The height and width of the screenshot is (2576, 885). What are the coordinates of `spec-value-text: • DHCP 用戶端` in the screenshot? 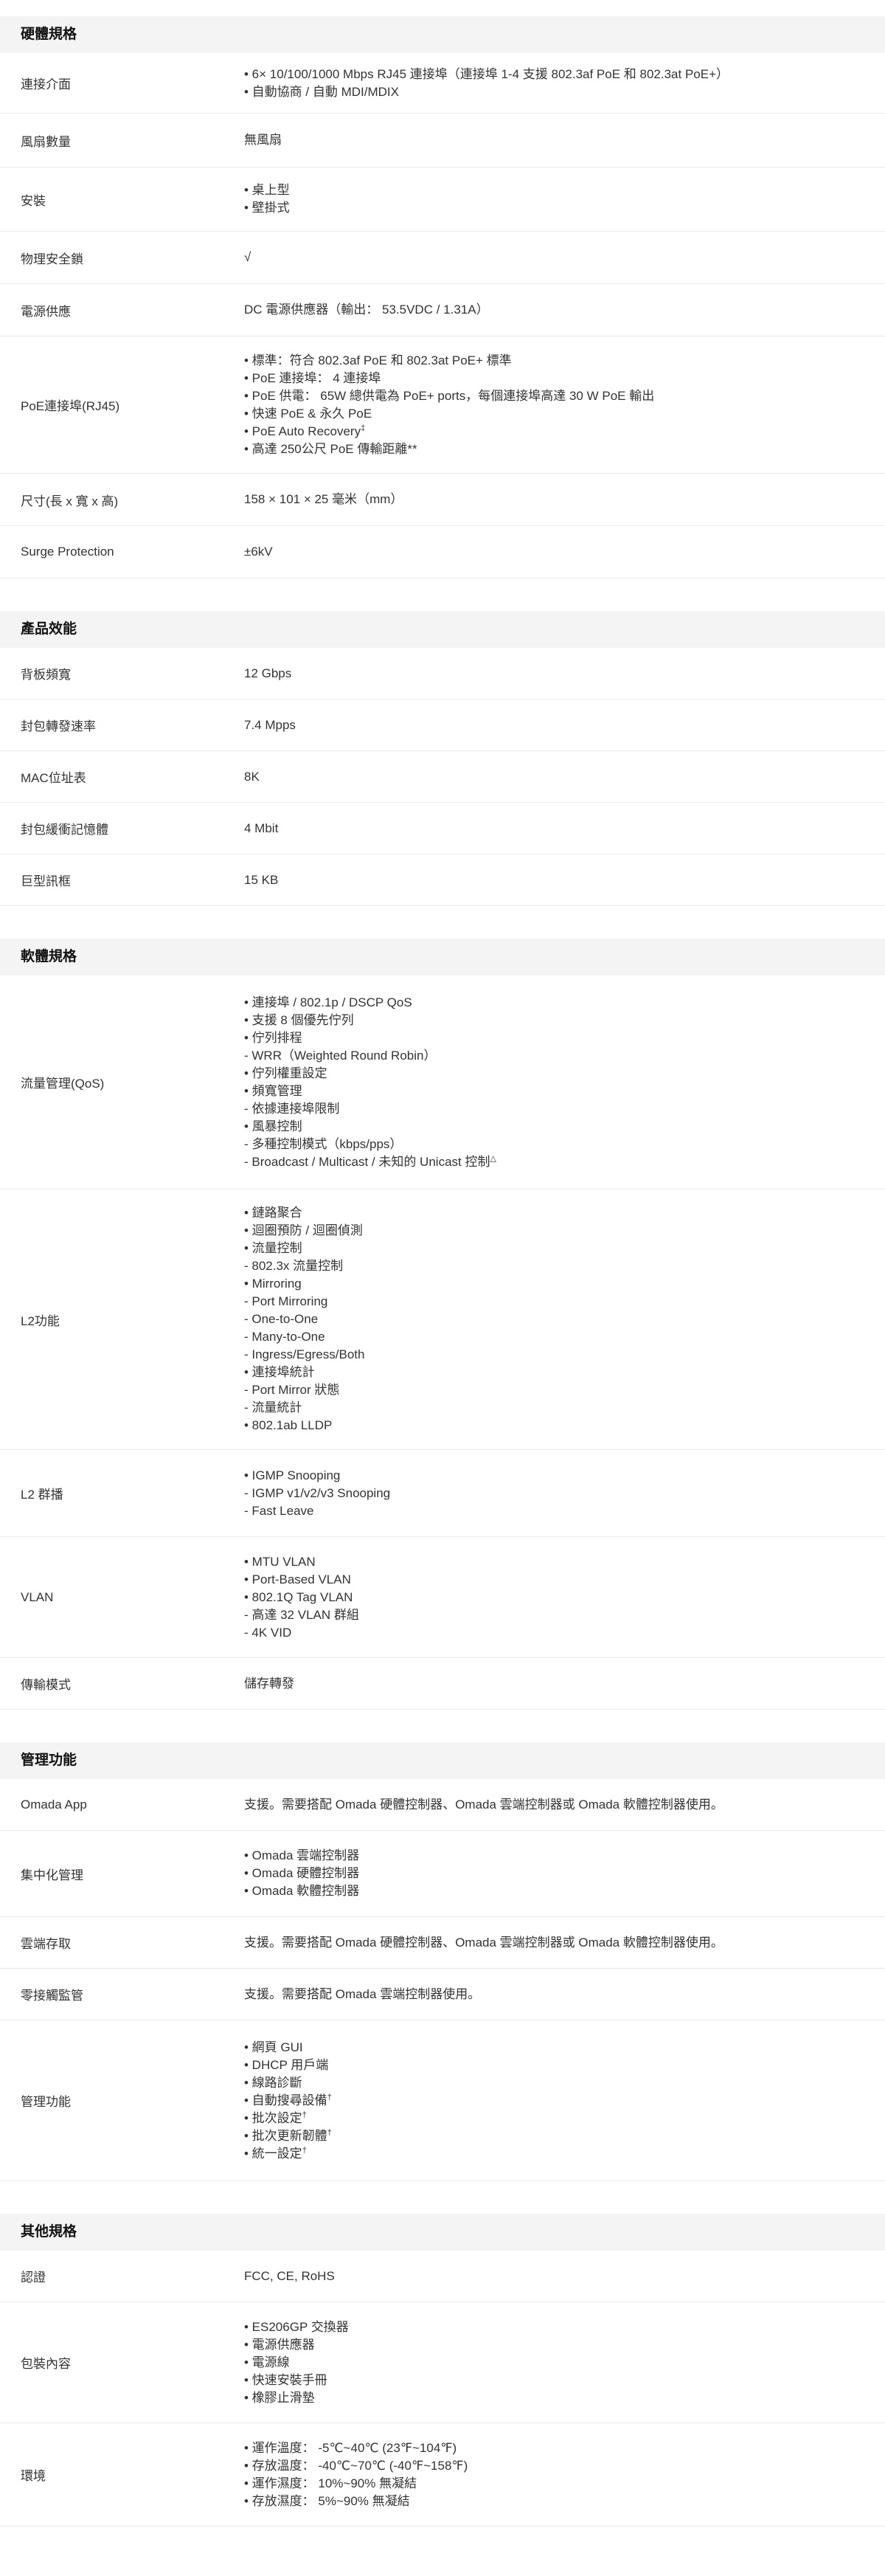 It's located at (286, 2064).